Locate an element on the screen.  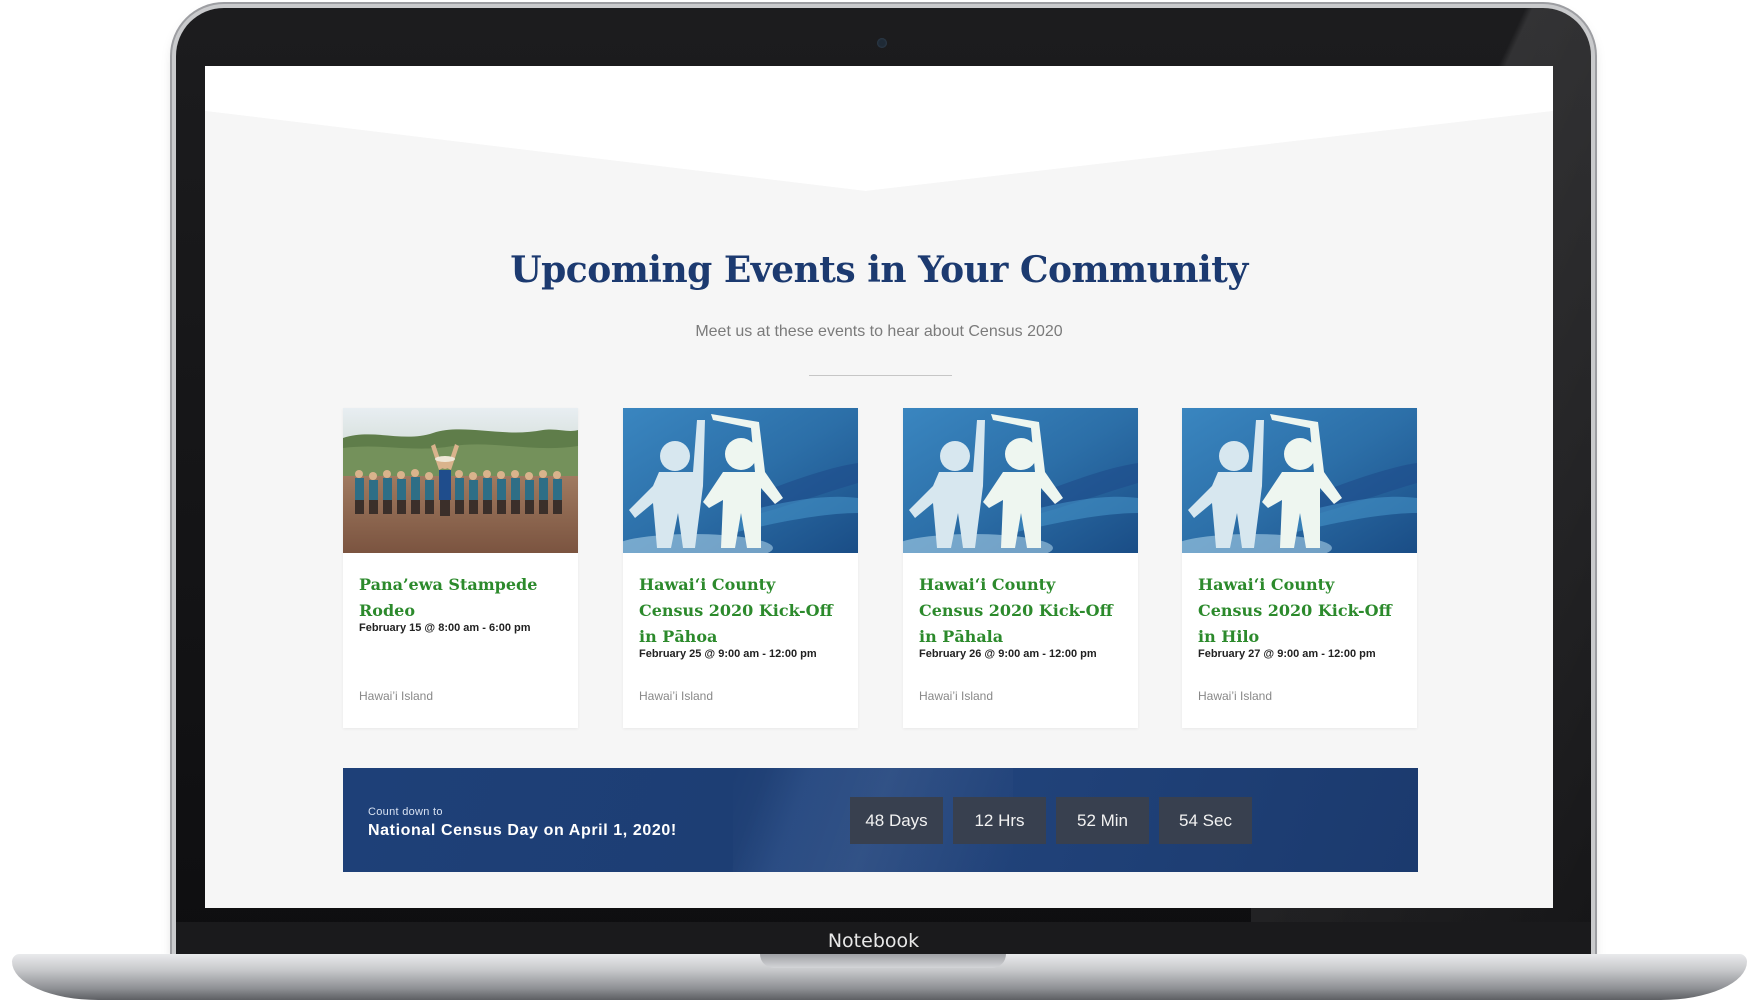
countdown-minutes: 52 Min is located at coordinates (1102, 820).